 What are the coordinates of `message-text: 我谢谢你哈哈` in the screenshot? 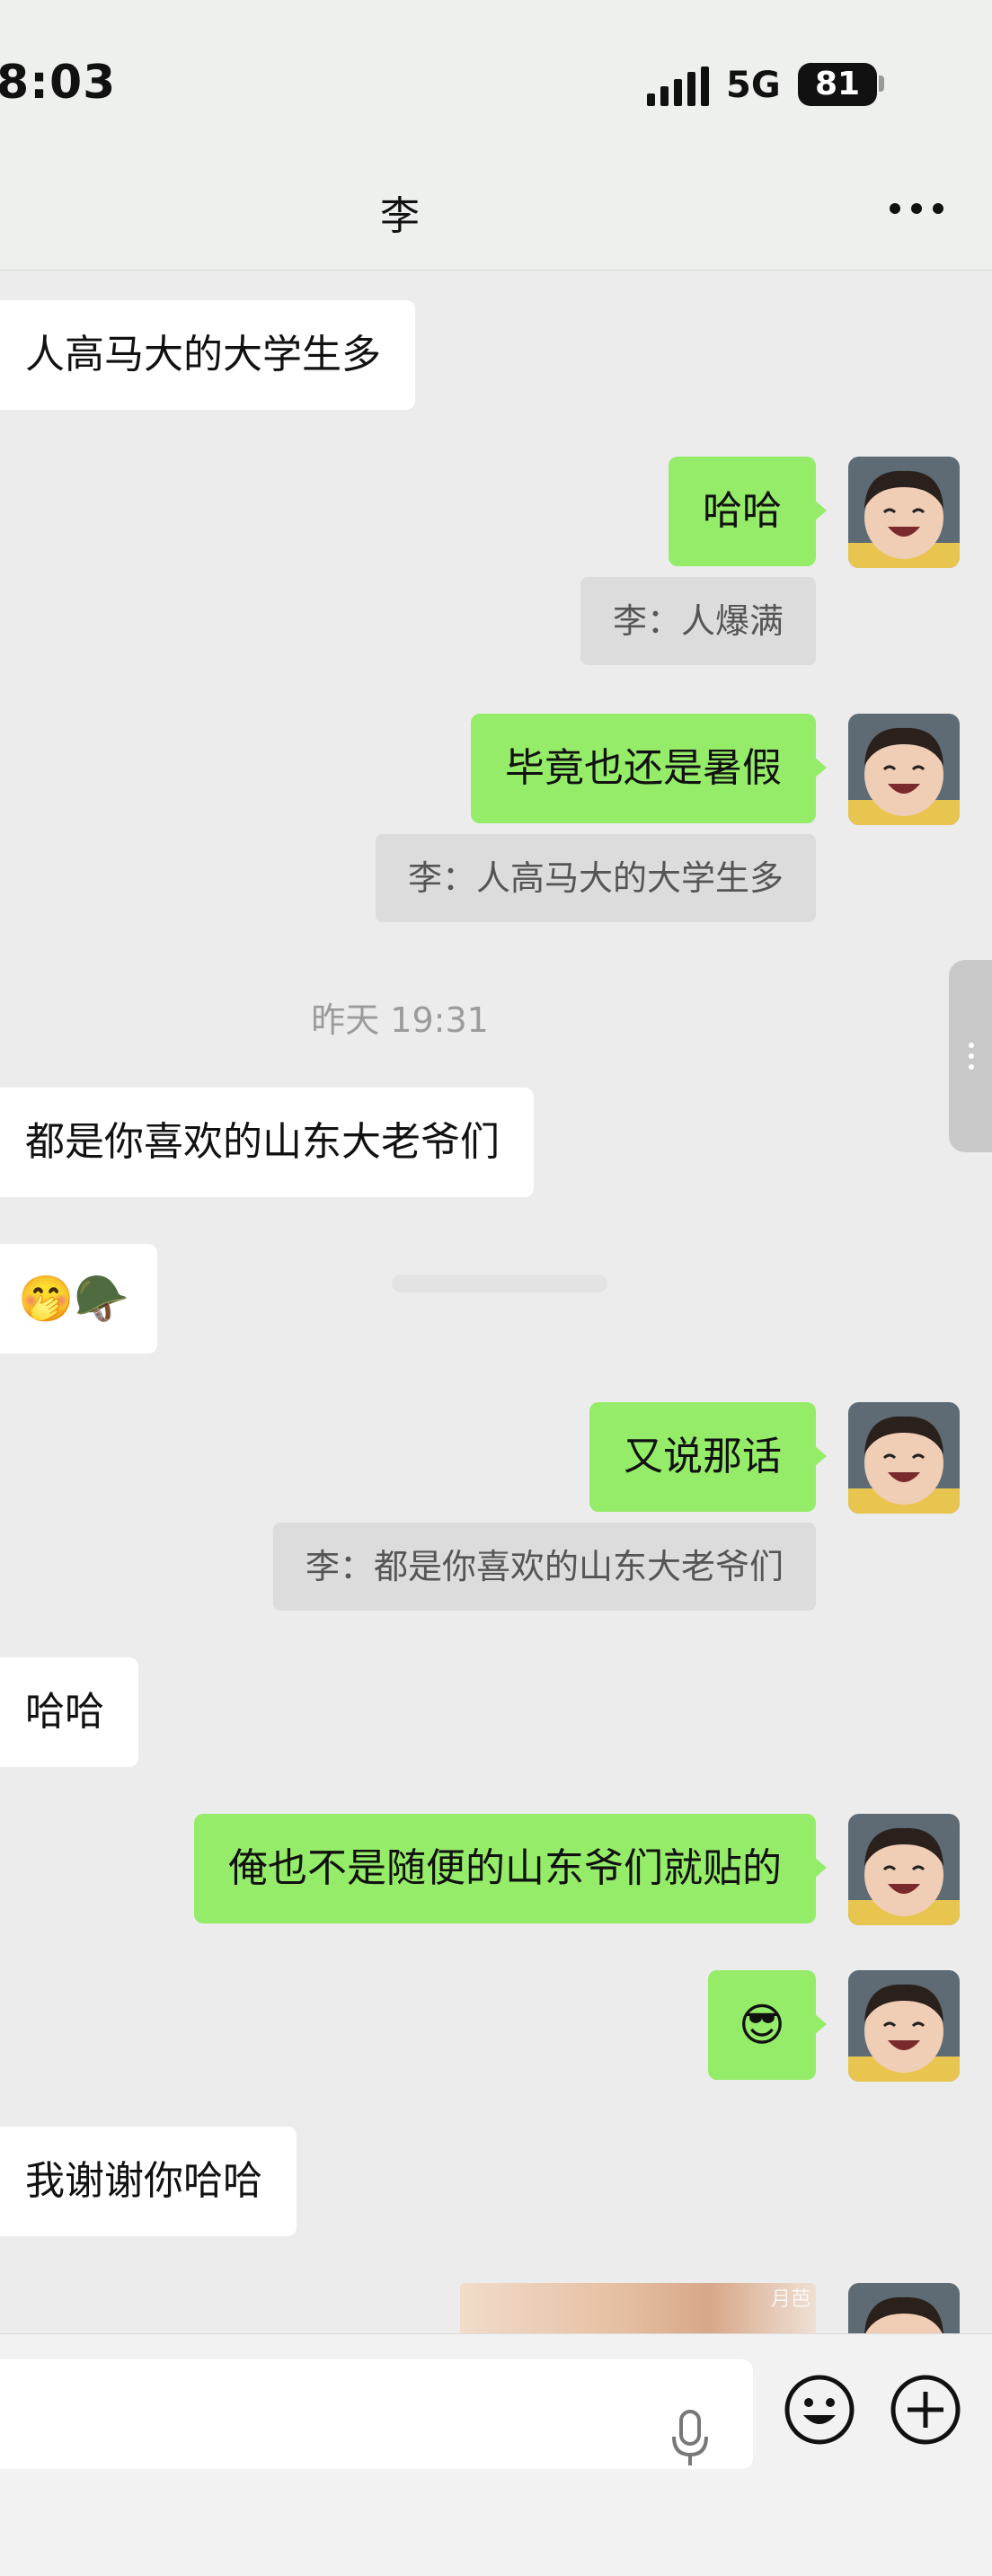 It's located at (143, 2181).